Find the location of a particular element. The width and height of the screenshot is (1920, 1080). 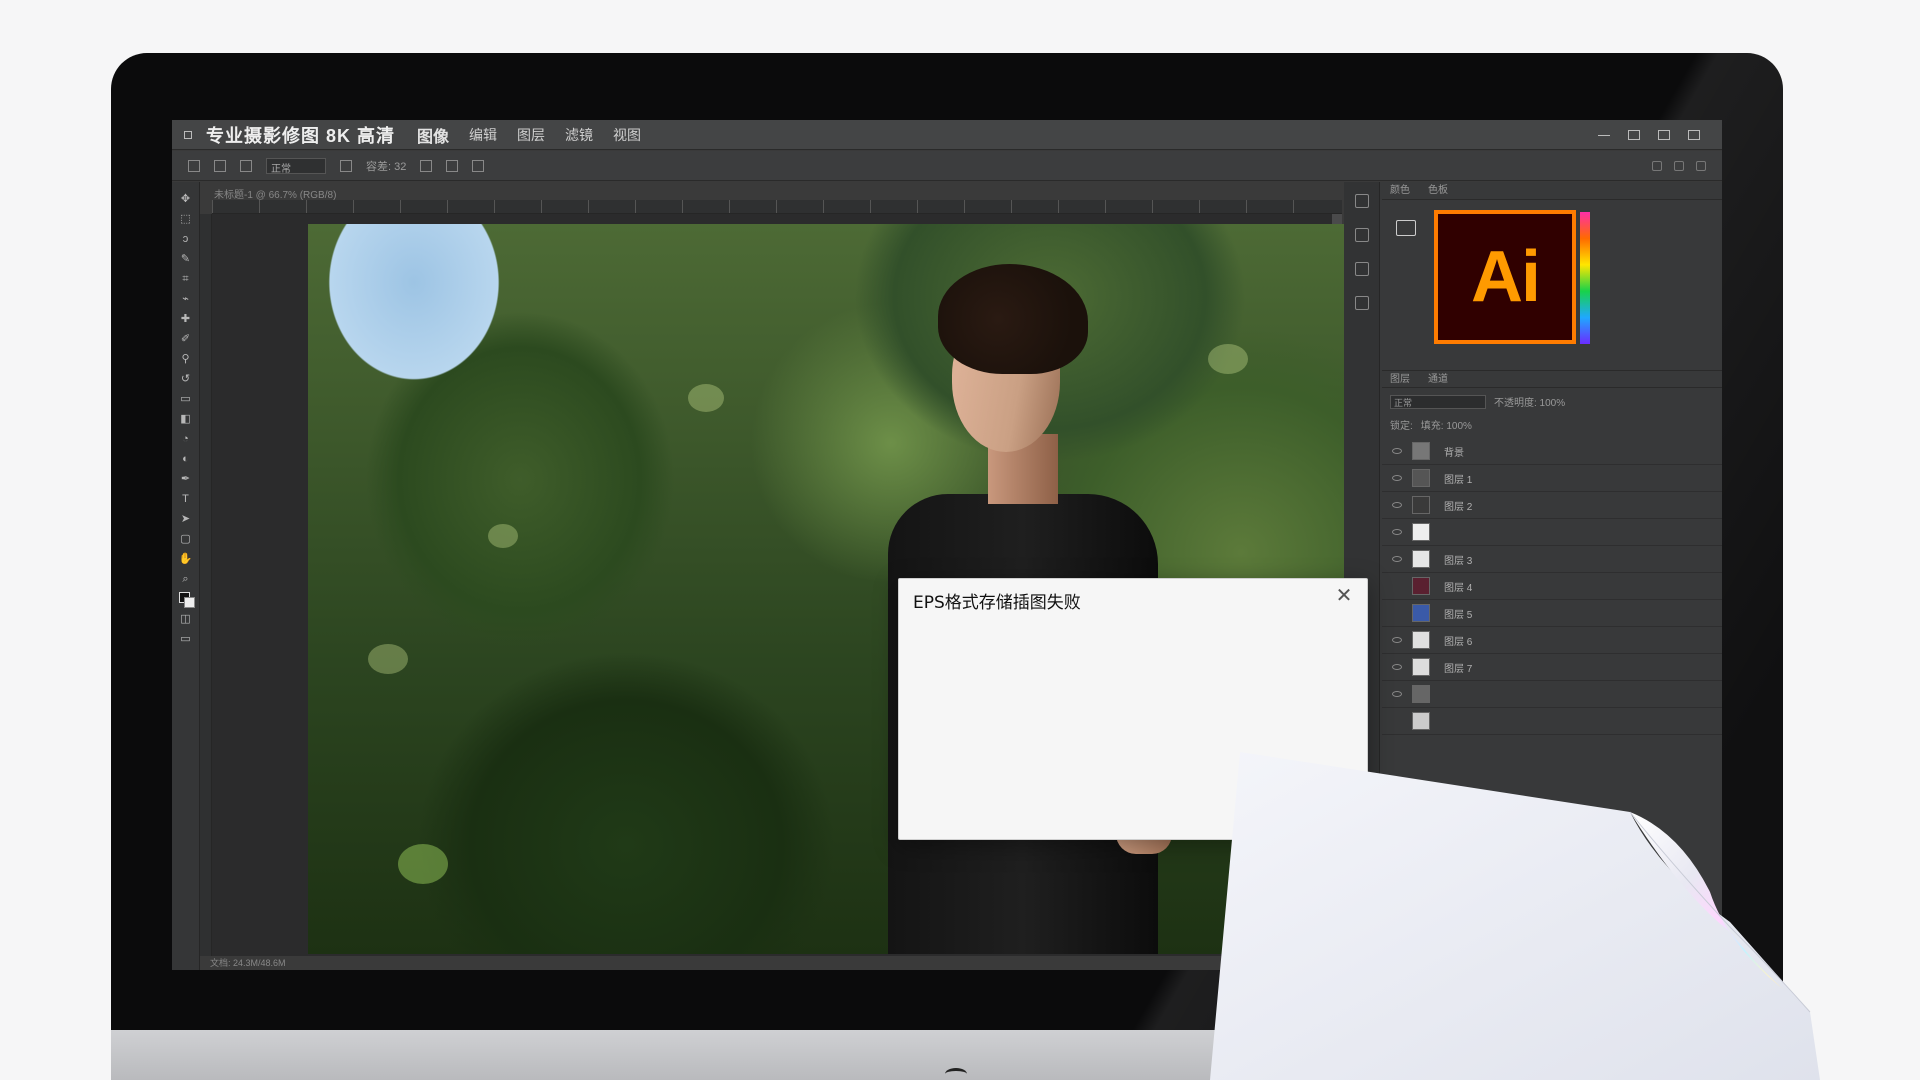

layer-label: 图层 3 is located at coordinates (1458, 561).